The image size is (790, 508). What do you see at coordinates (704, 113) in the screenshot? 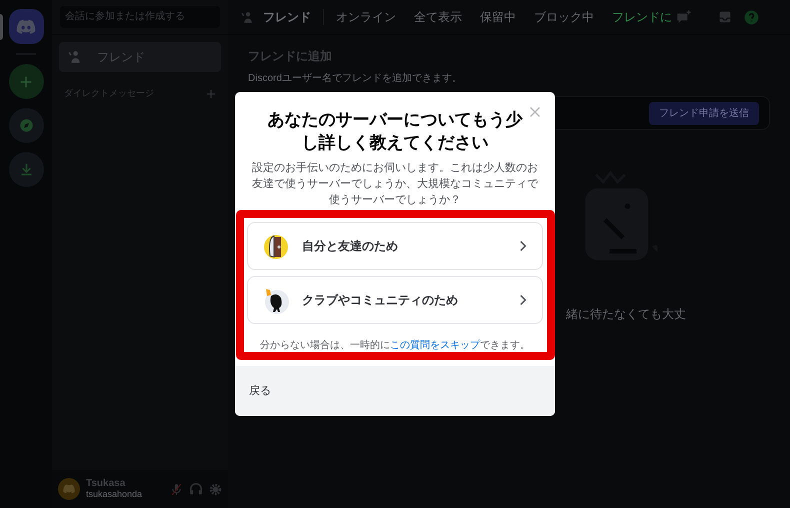
I see `send-request-button: フレンド申請を送信` at bounding box center [704, 113].